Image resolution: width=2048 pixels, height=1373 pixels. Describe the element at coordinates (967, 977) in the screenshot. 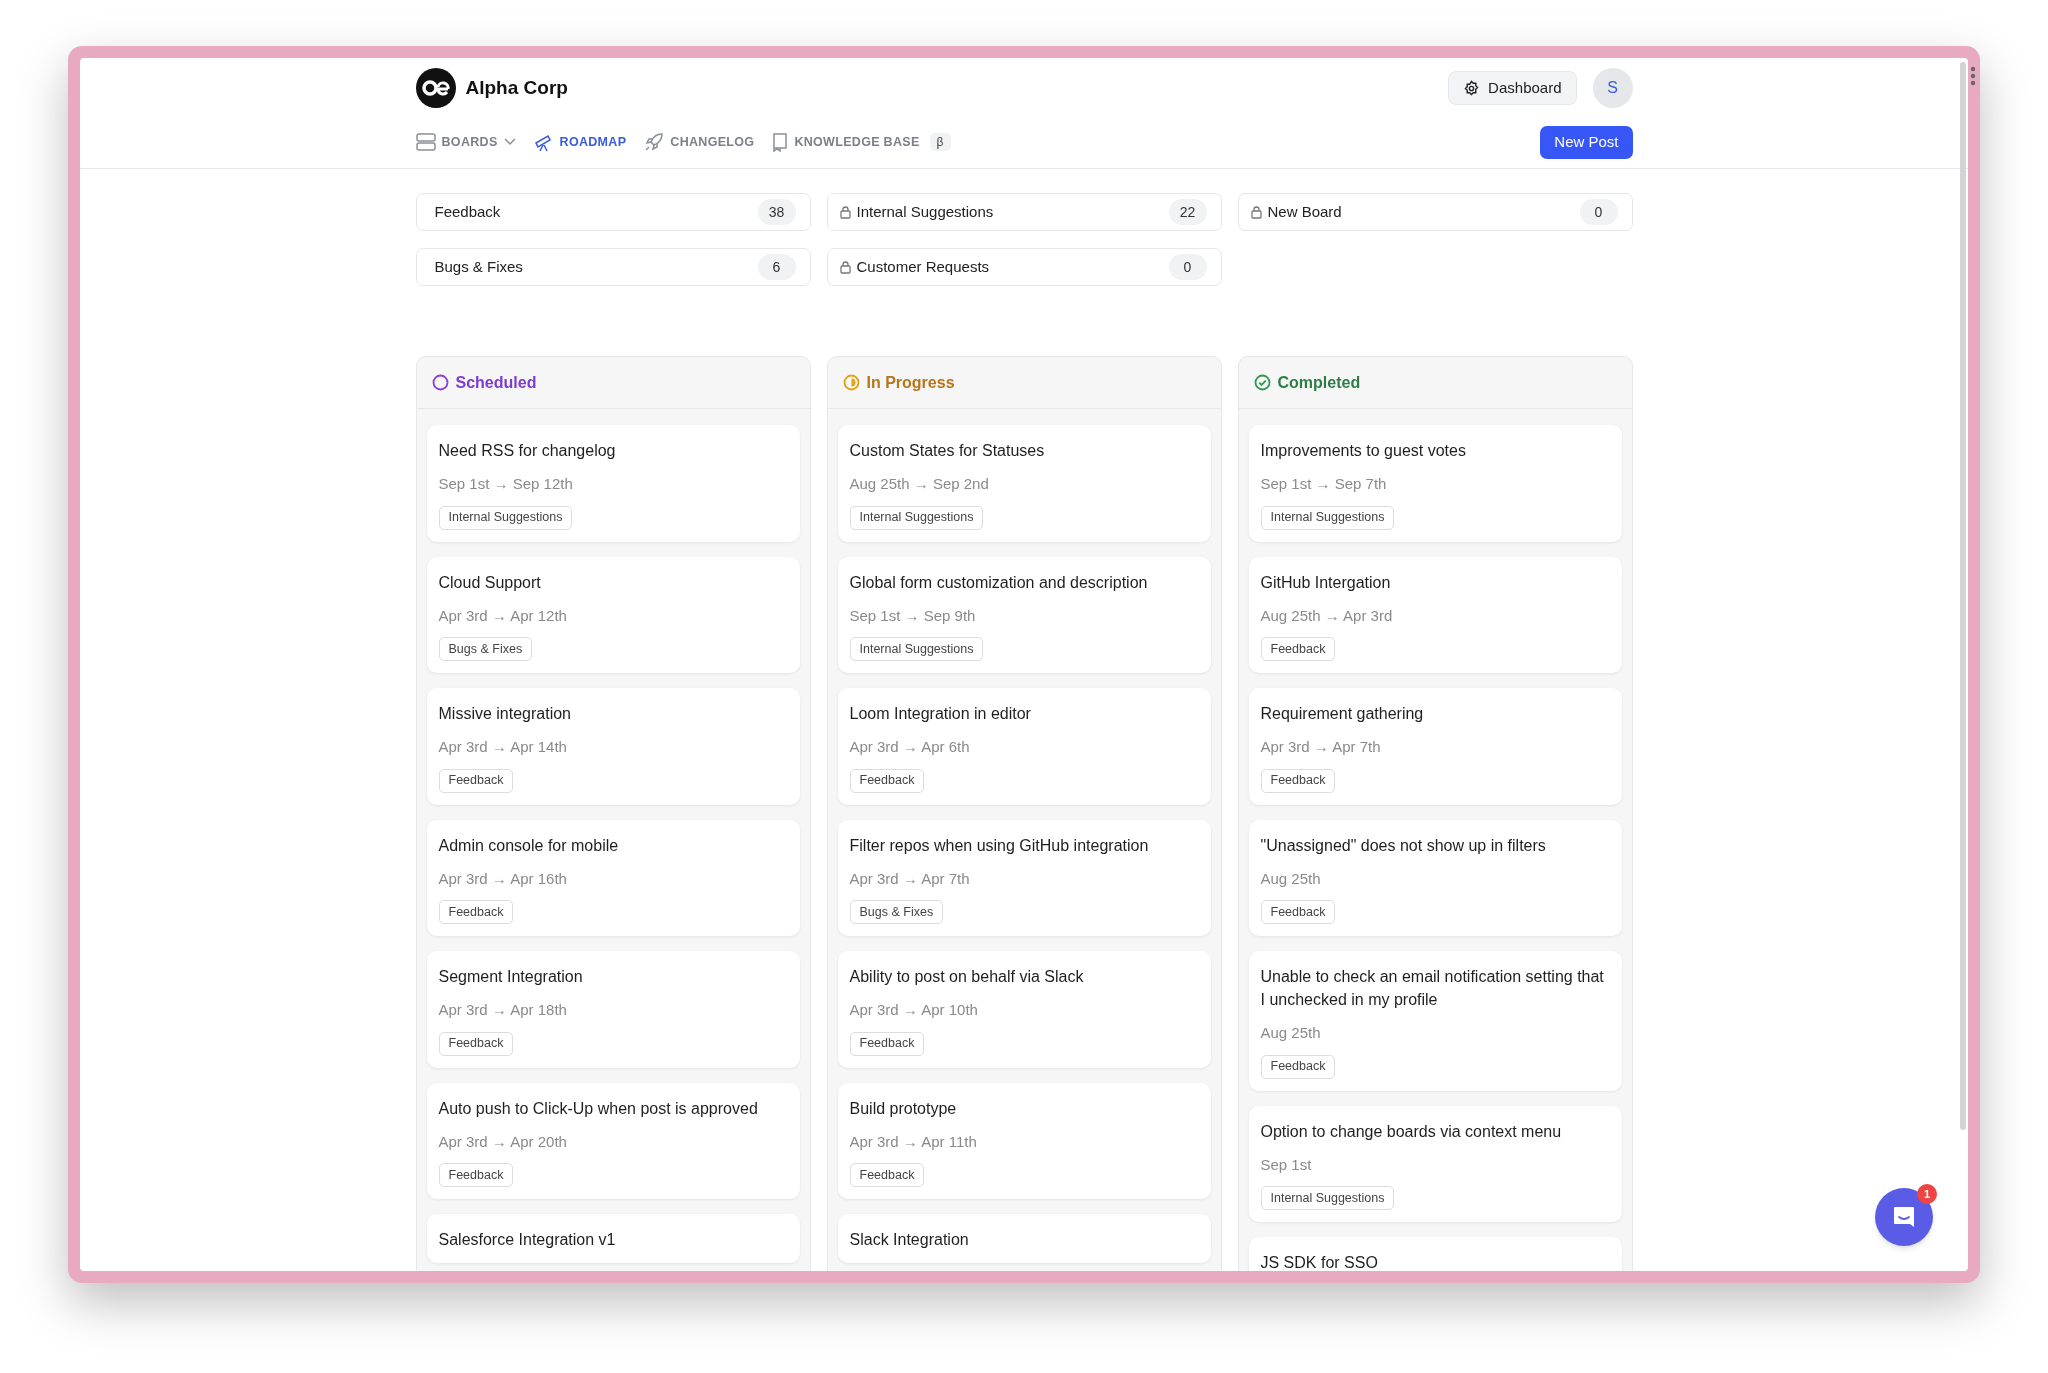

I see `post-title: Ability to post on behalf via Slack` at that location.